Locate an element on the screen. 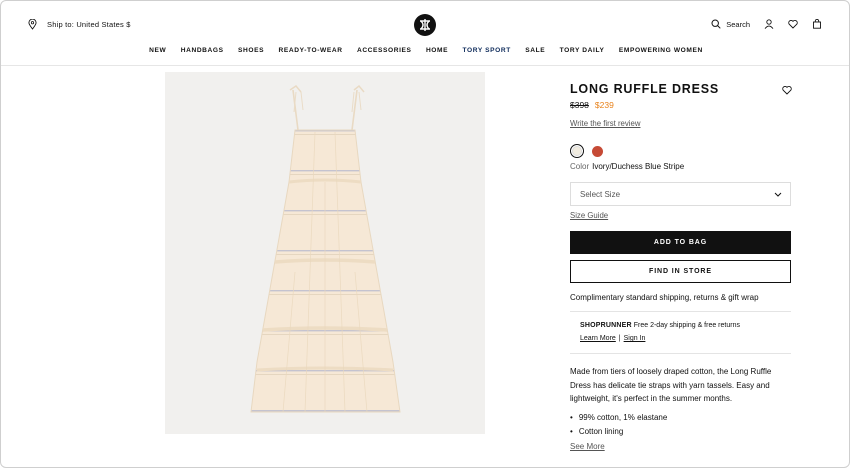 Image resolution: width=850 pixels, height=468 pixels. selected-color: Color Ivory/Duchess Blue Stripe is located at coordinates (627, 166).